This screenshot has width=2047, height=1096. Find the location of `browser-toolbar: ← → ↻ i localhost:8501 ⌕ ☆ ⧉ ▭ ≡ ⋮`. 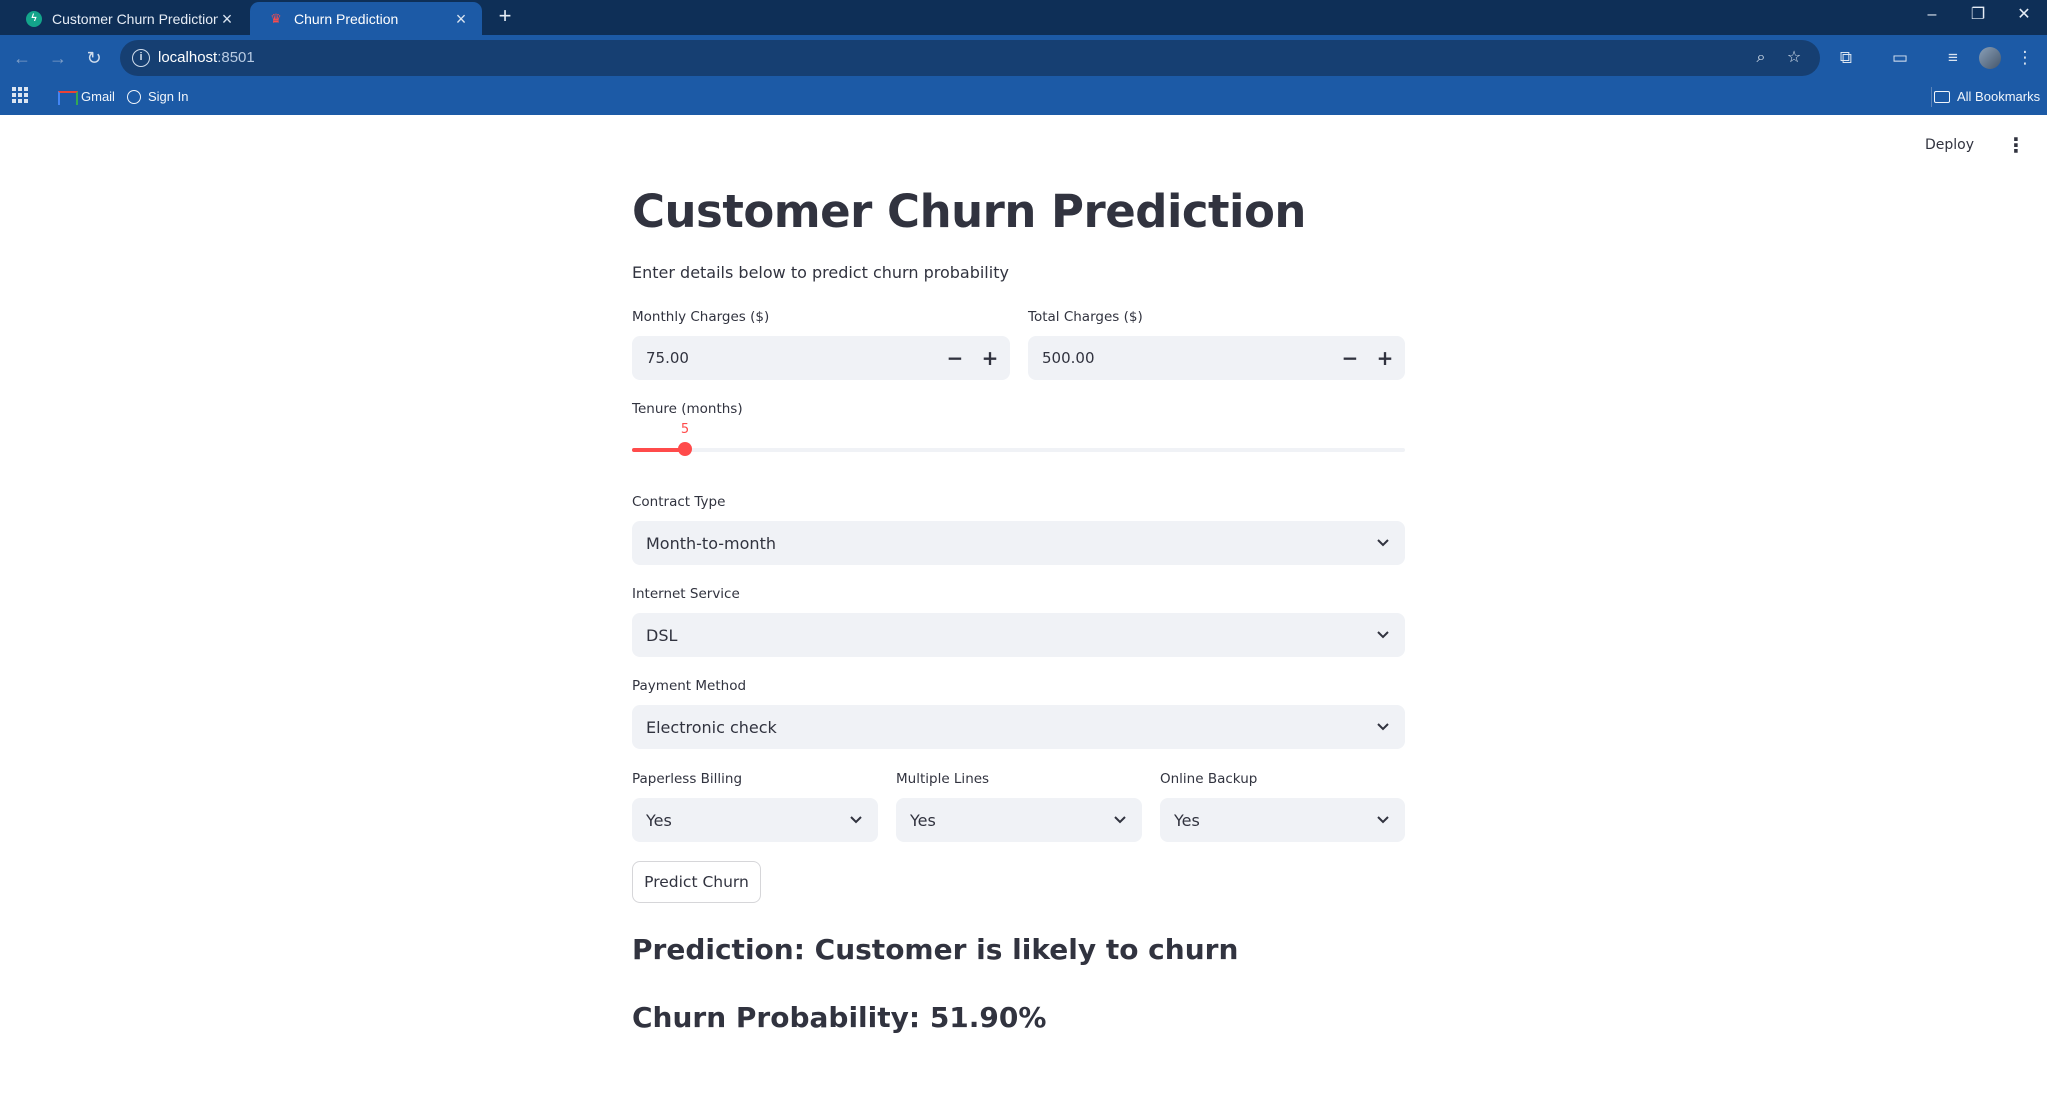

browser-toolbar: ← → ↻ i localhost:8501 ⌕ ☆ ⧉ ▭ ≡ ⋮ is located at coordinates (1023, 58).